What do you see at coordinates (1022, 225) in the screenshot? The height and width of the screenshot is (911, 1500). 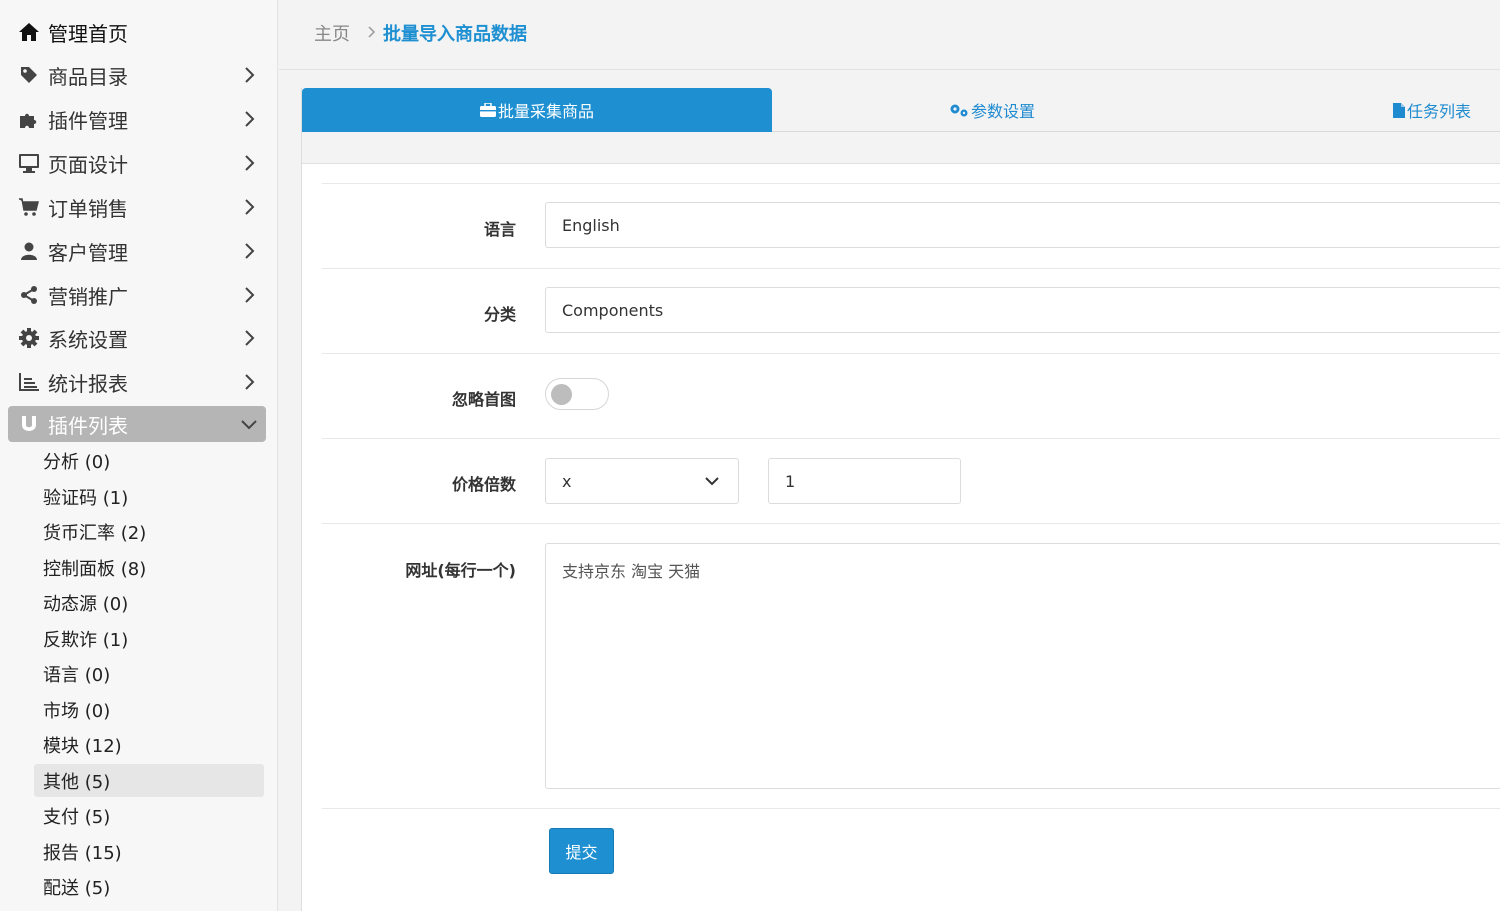 I see `language-select: English` at bounding box center [1022, 225].